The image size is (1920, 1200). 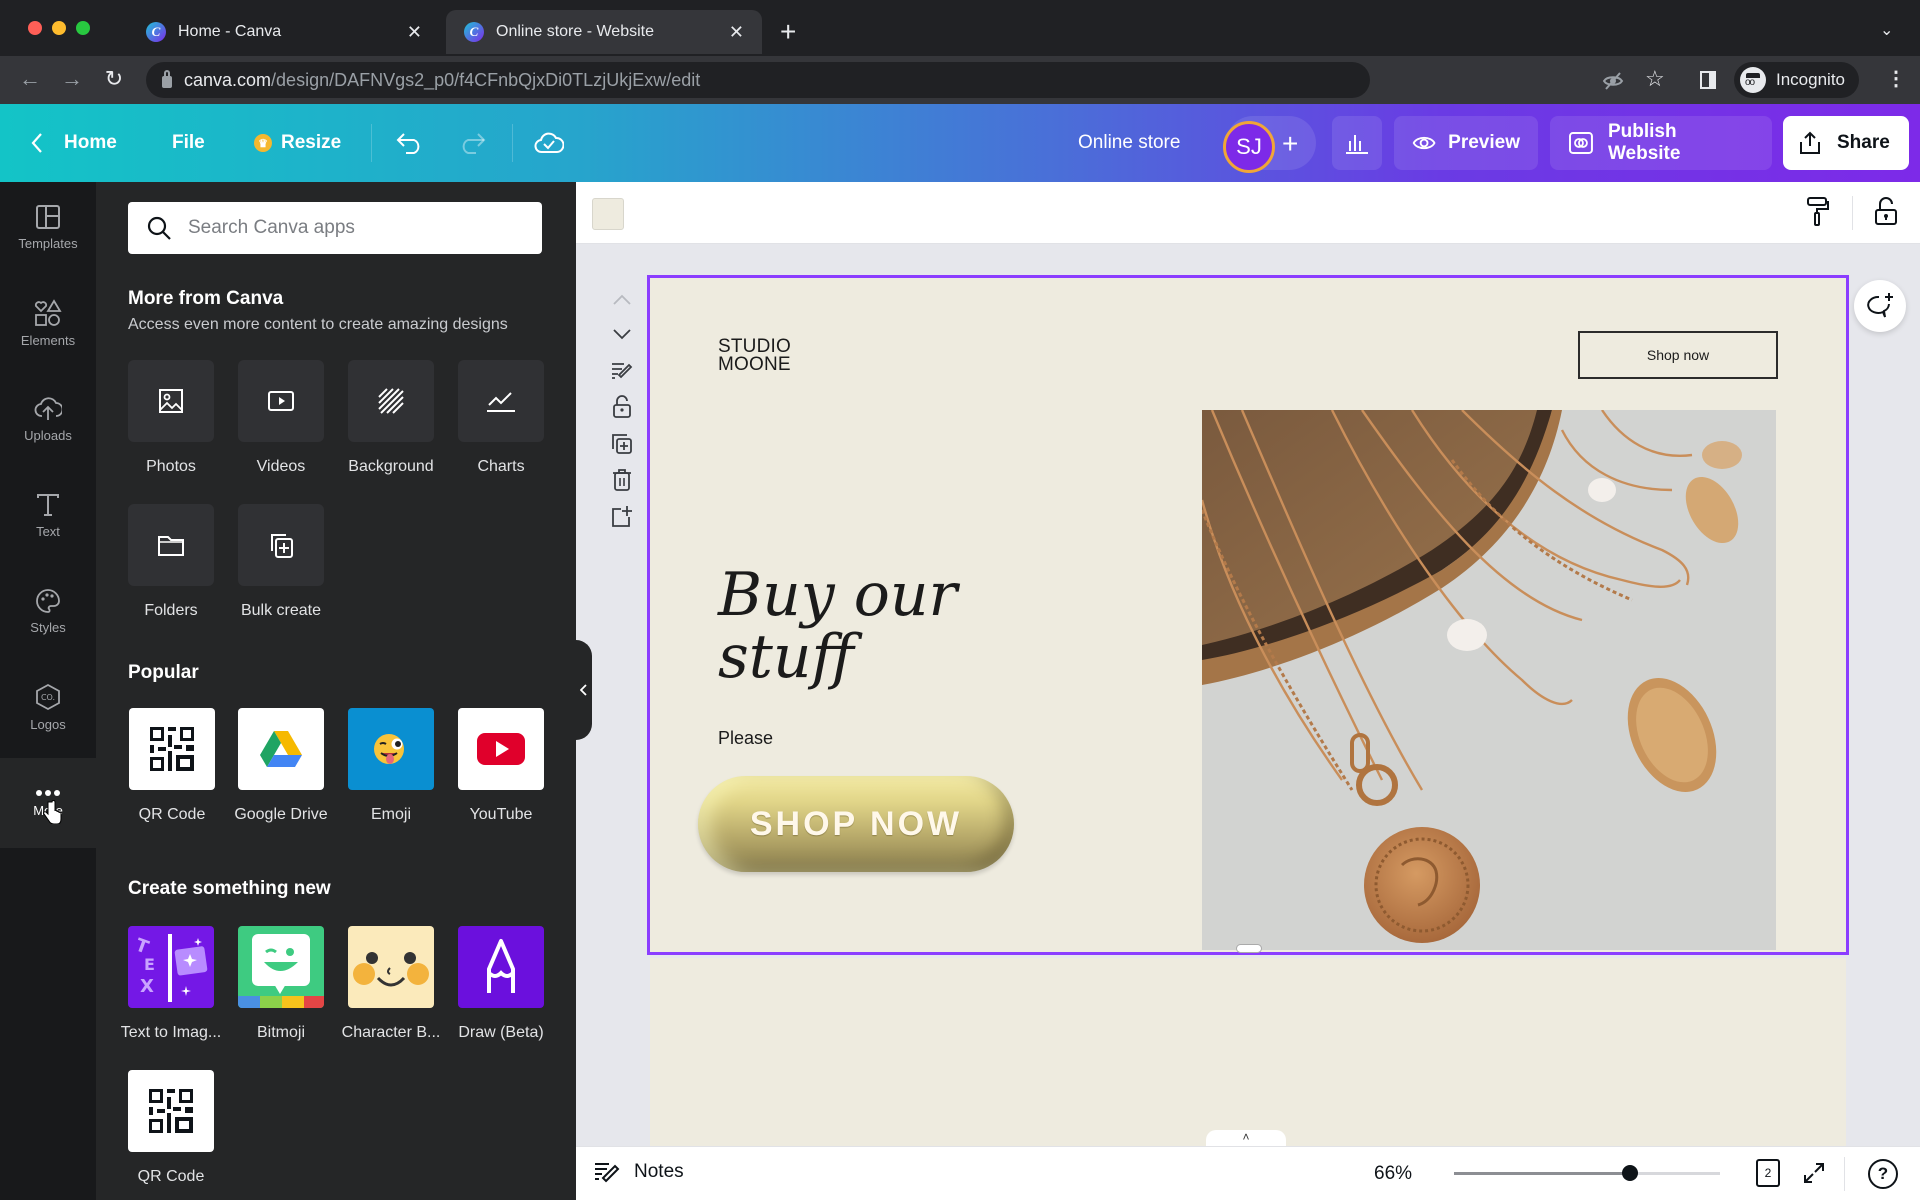 I want to click on side-panel-icon, so click(x=1708, y=80).